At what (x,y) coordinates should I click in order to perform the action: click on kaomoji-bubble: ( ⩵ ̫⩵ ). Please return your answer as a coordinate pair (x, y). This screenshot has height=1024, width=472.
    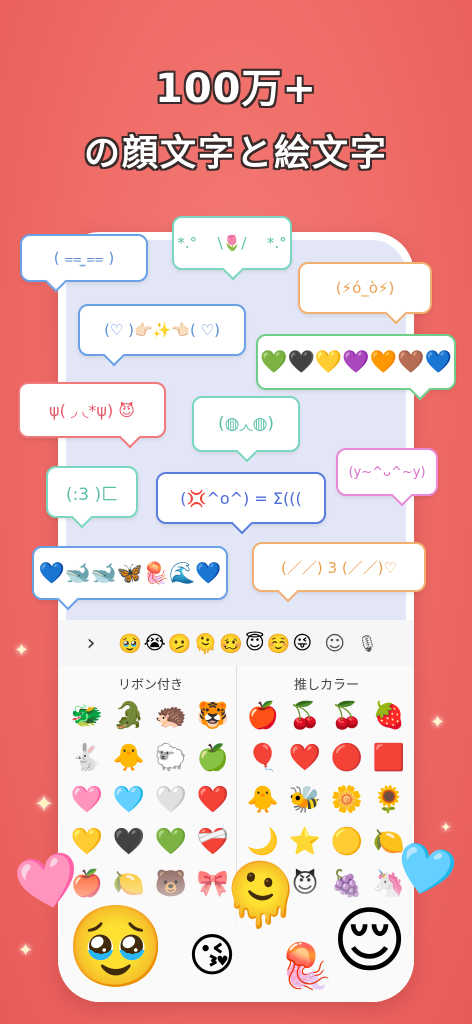
    Looking at the image, I should click on (84, 258).